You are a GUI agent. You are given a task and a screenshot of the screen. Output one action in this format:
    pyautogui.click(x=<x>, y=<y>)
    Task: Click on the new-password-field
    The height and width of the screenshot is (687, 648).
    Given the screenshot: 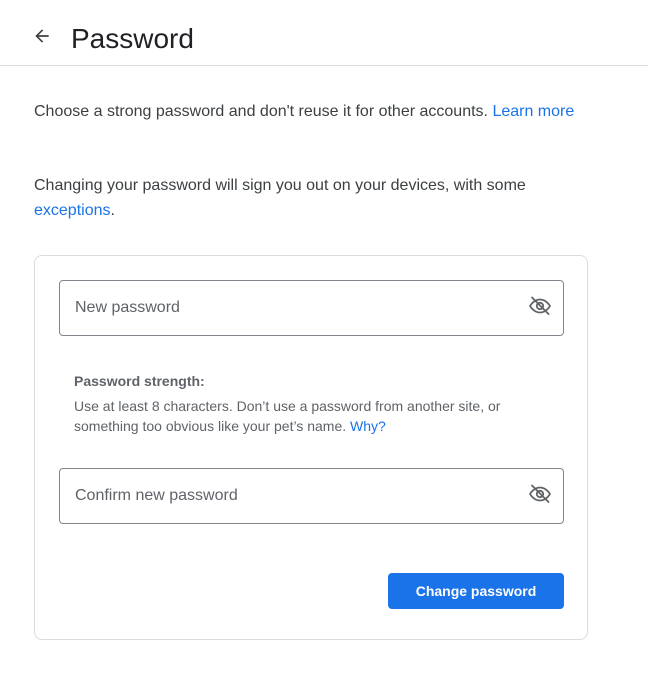 What is the action you would take?
    pyautogui.click(x=311, y=308)
    